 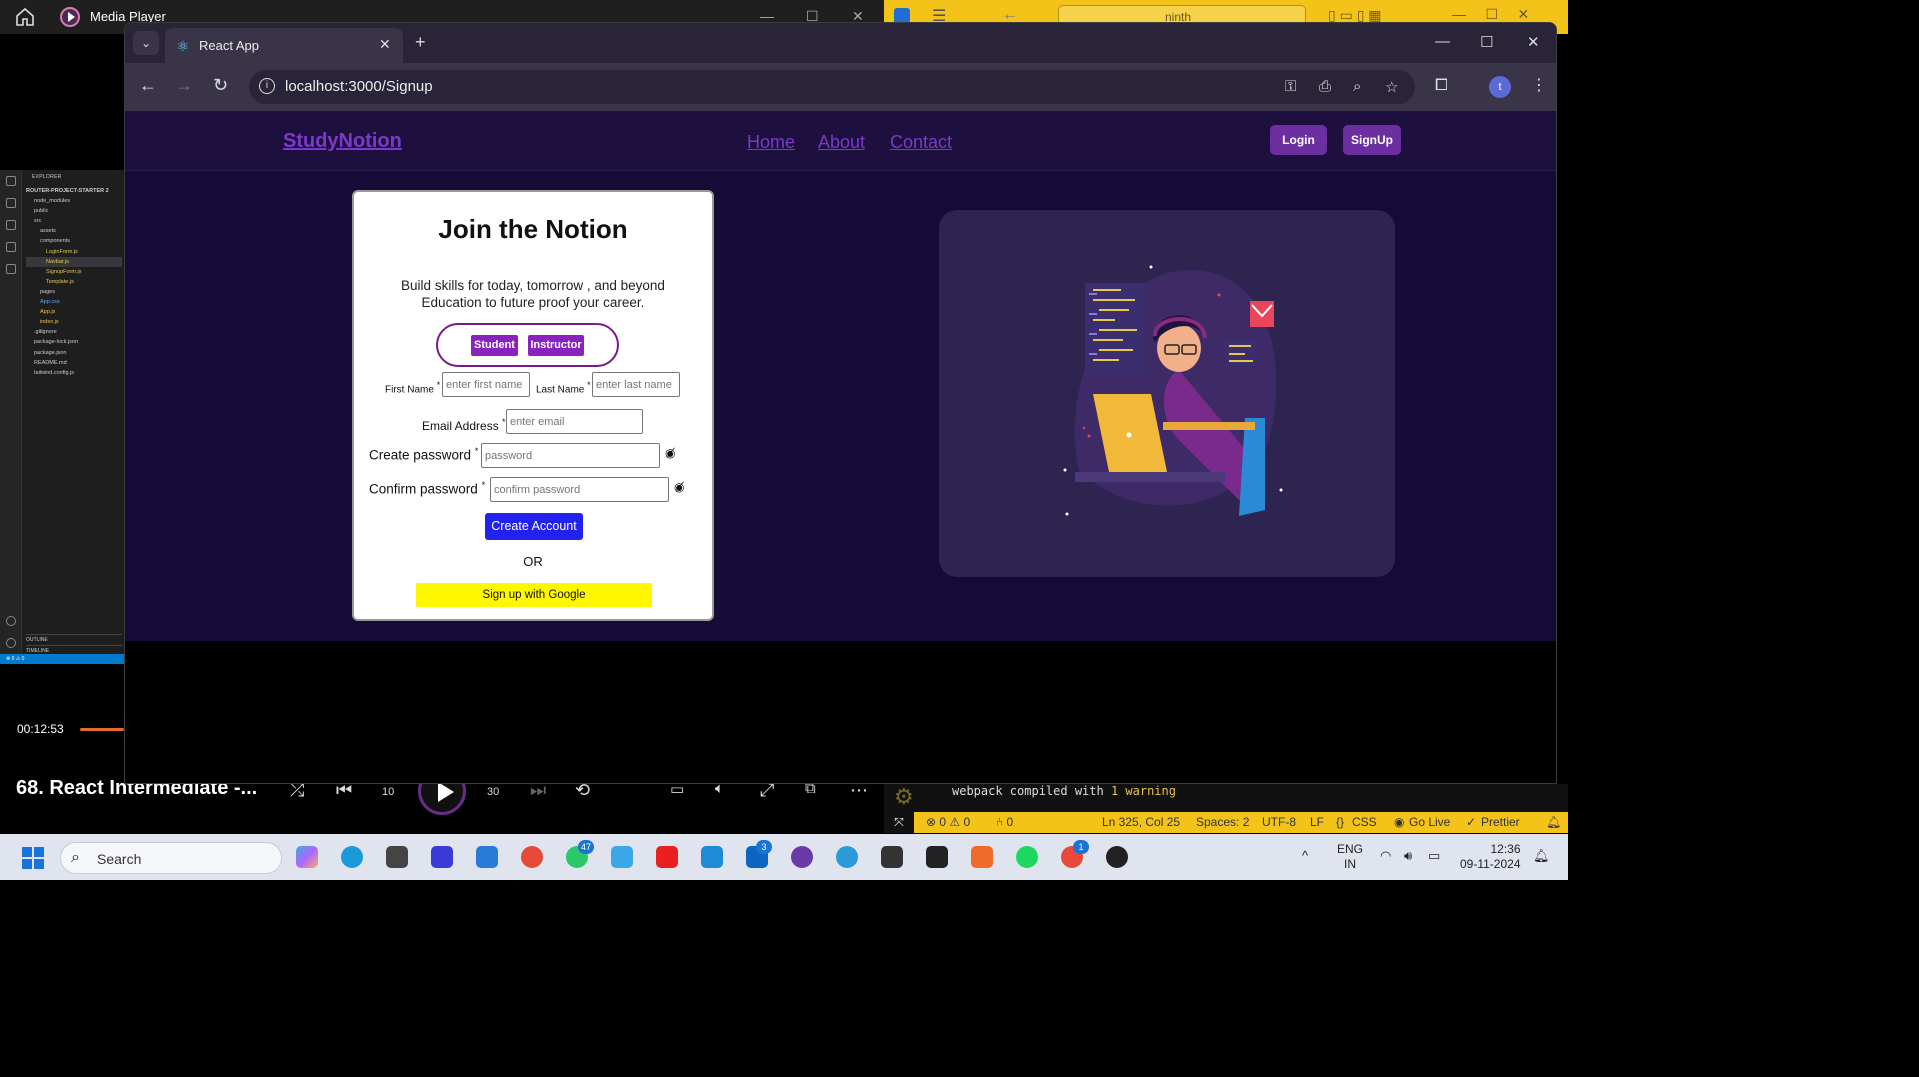 What do you see at coordinates (74, 322) in the screenshot?
I see `tree-item: index.js` at bounding box center [74, 322].